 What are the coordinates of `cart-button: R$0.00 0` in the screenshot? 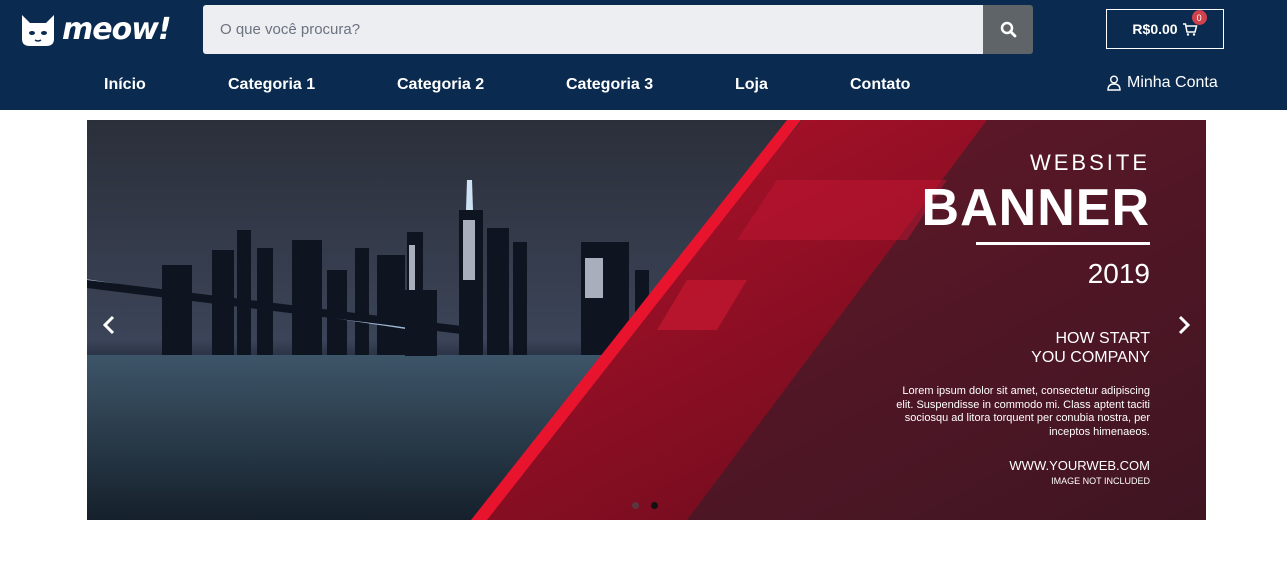 It's located at (1165, 29).